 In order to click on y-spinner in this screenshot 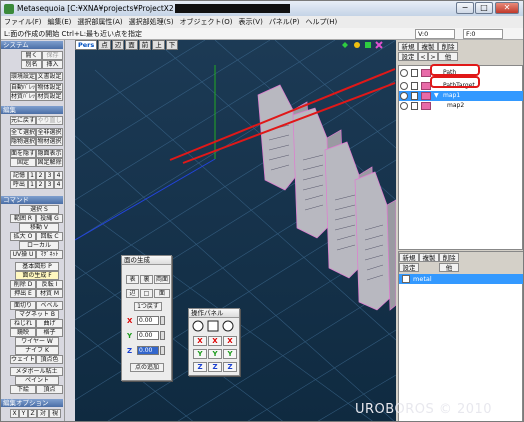, I will do `click(162, 335)`.